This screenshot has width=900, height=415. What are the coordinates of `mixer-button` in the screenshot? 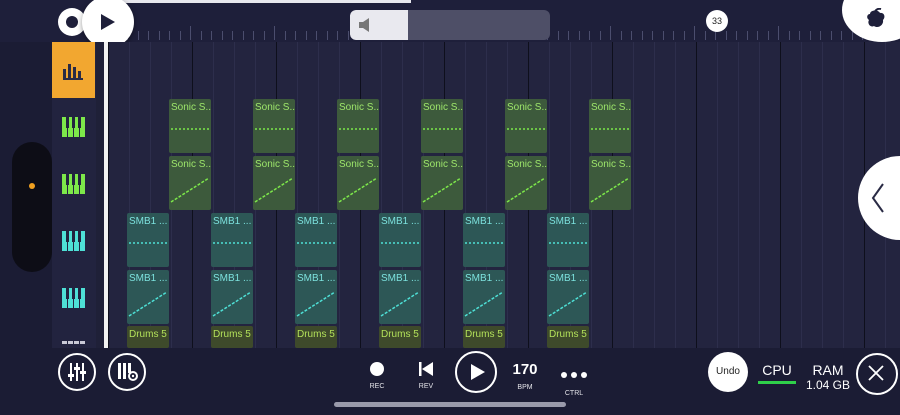 It's located at (77, 372).